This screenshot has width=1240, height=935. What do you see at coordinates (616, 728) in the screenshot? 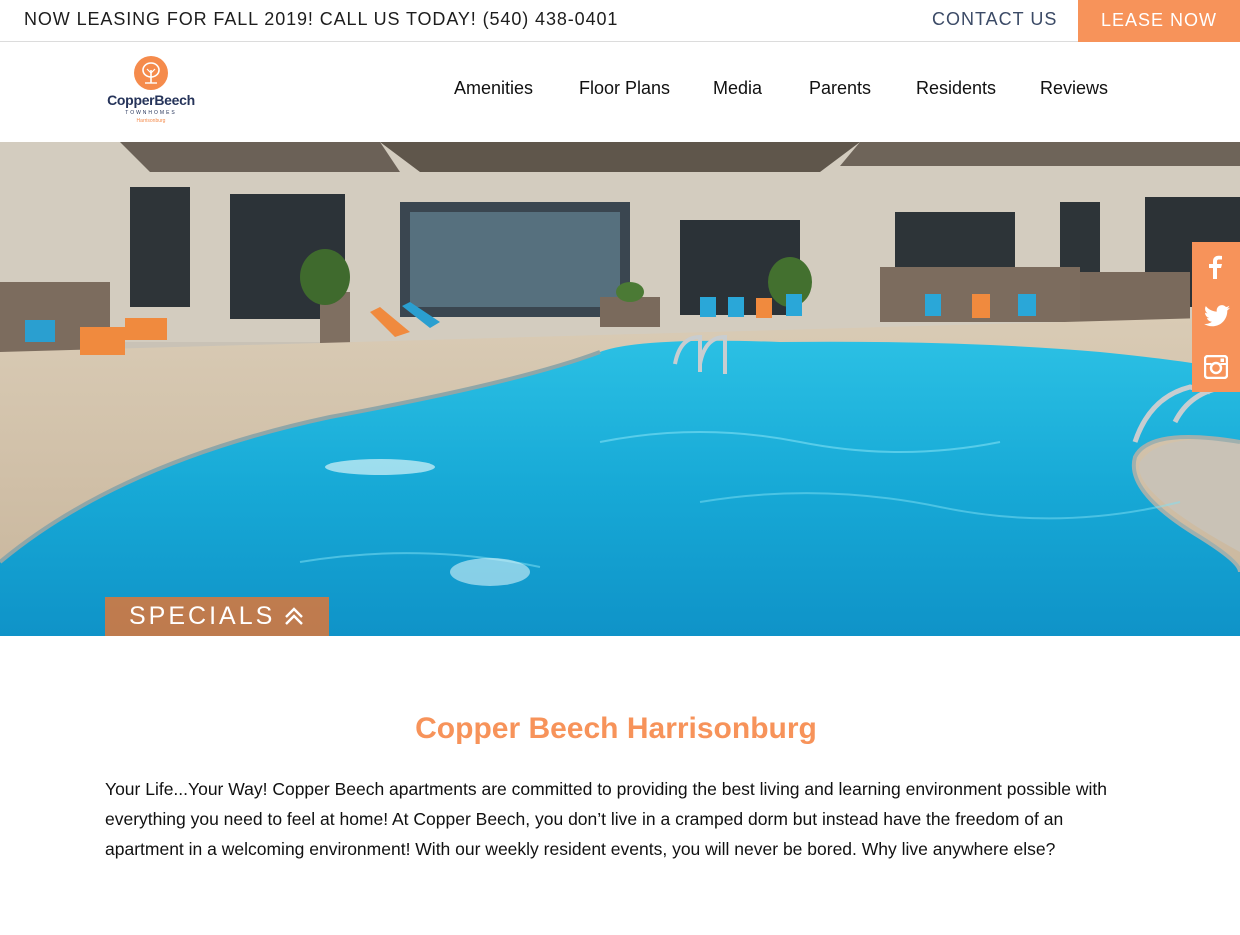
I see `page-title: Copper Beech Harrisonburg` at bounding box center [616, 728].